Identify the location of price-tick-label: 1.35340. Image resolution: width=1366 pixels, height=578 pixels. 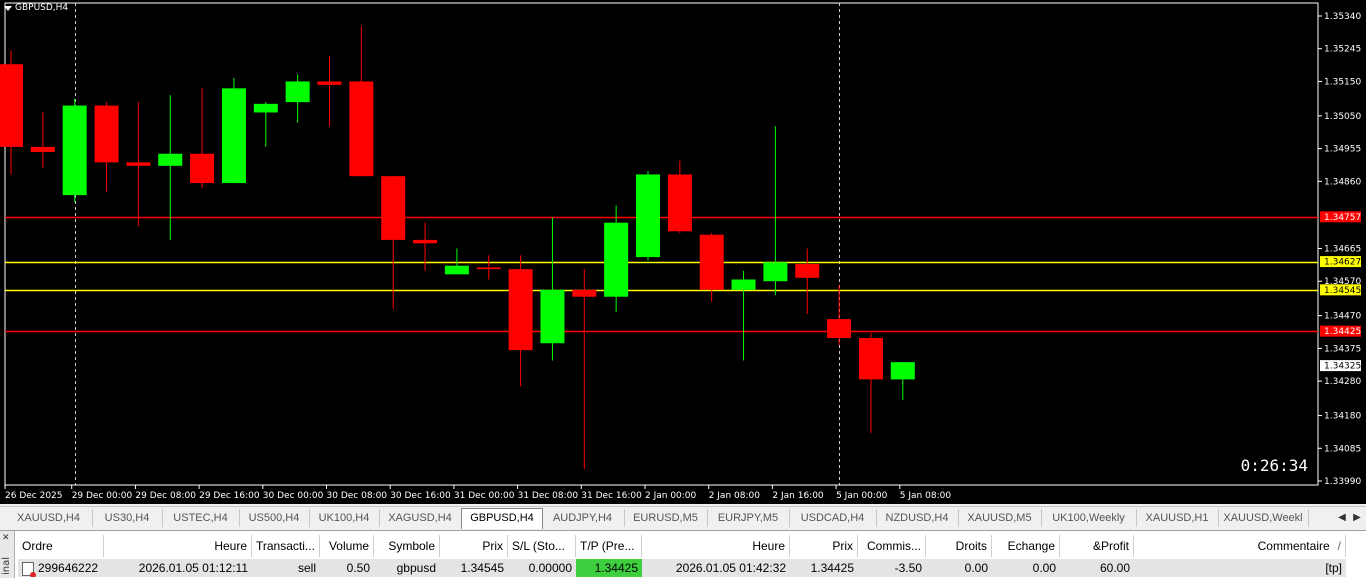
(1342, 17).